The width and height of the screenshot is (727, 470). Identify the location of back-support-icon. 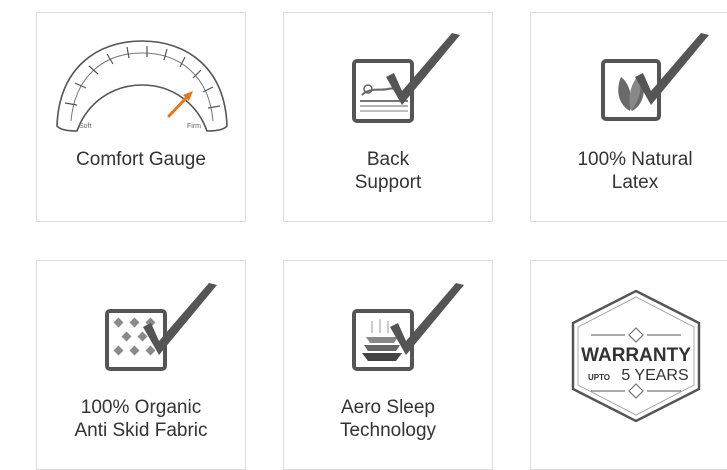
(406, 78).